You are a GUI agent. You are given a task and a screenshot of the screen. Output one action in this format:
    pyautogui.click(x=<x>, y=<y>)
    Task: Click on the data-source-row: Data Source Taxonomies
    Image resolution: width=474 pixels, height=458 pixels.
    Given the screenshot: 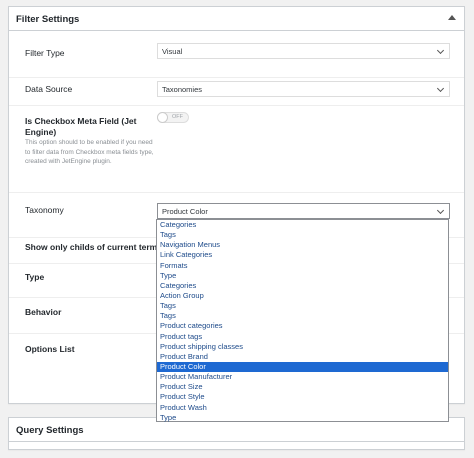 What is the action you would take?
    pyautogui.click(x=236, y=92)
    